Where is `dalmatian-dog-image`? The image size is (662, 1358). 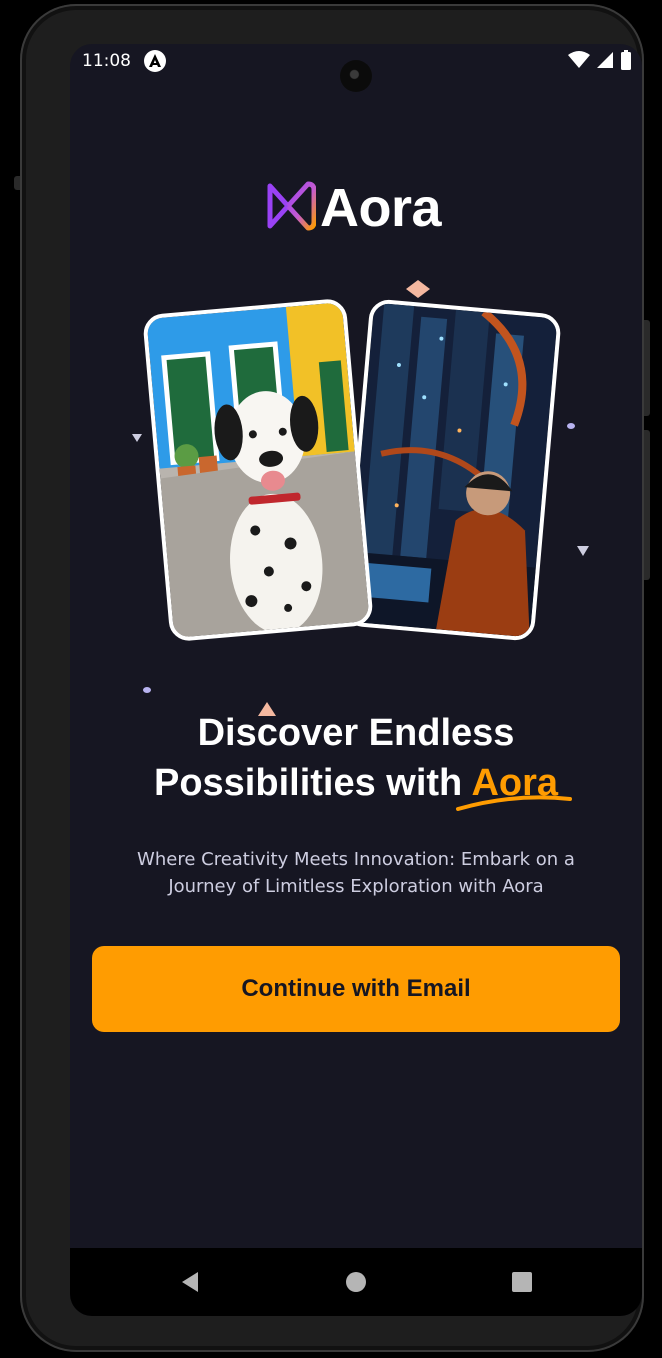 dalmatian-dog-image is located at coordinates (258, 470).